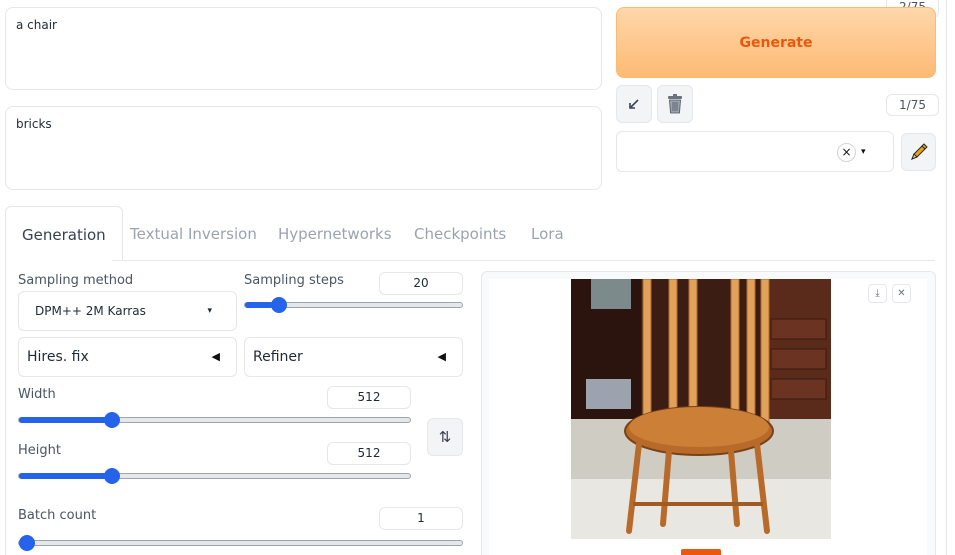 This screenshot has height=555, width=955. Describe the element at coordinates (240, 543) in the screenshot. I see `batch-count-slider` at that location.